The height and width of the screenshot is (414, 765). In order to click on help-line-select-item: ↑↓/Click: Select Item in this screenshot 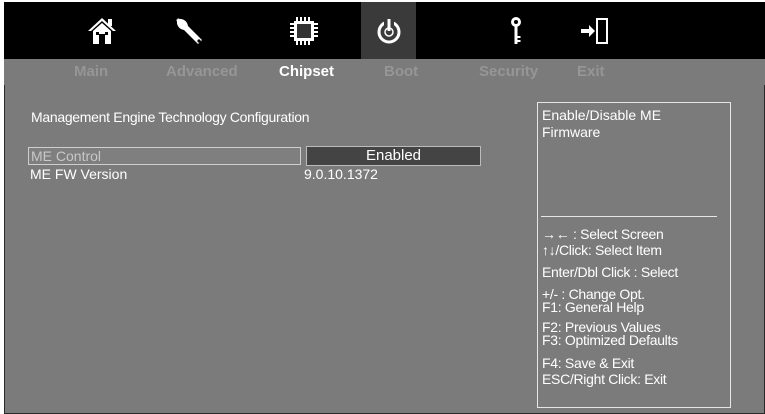, I will do `click(602, 250)`.